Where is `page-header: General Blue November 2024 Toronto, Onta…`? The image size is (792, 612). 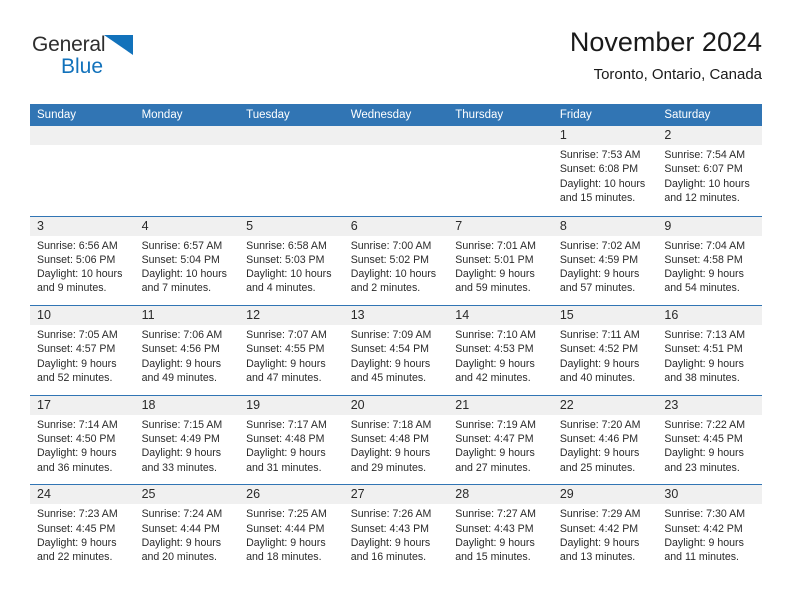 page-header: General Blue November 2024 Toronto, Onta… is located at coordinates (396, 62).